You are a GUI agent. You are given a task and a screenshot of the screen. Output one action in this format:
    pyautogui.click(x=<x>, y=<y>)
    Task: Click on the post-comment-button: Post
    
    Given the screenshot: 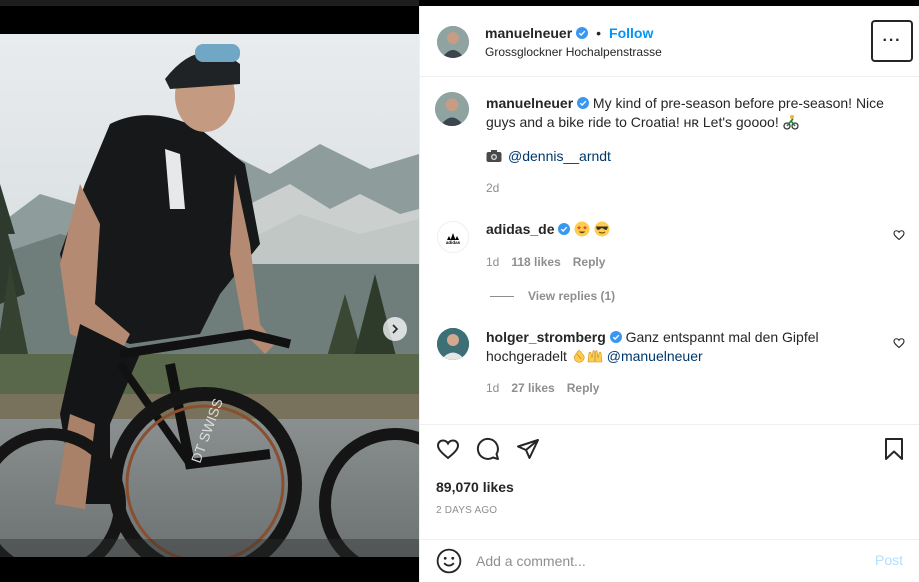 What is the action you would take?
    pyautogui.click(x=889, y=560)
    